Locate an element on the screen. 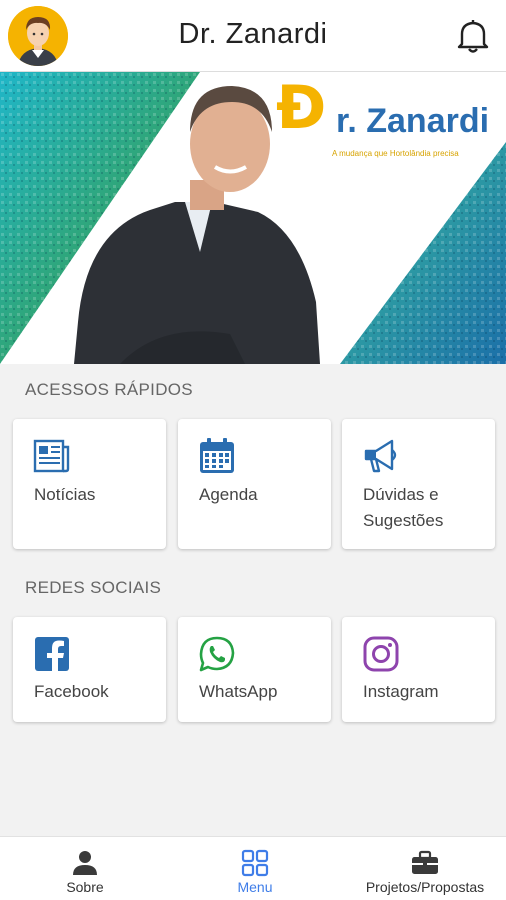 The image size is (506, 900). nav-item-projetos: Projetos/Propostas is located at coordinates (425, 868).